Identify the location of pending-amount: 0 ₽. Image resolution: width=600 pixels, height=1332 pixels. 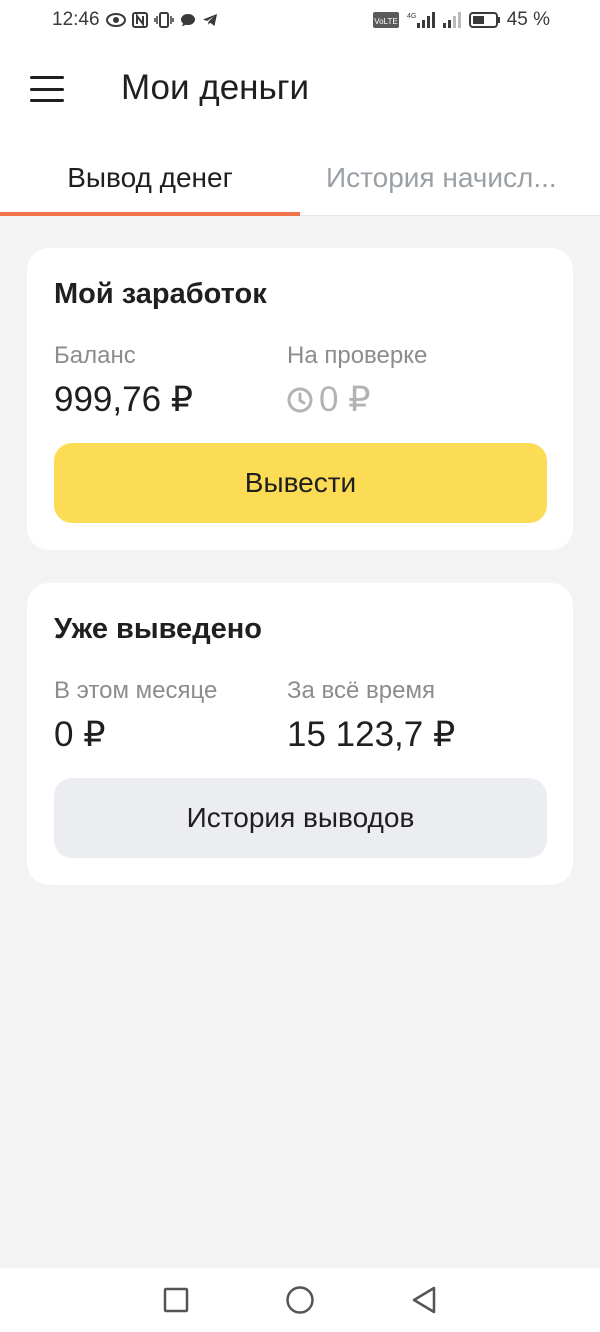
(328, 400).